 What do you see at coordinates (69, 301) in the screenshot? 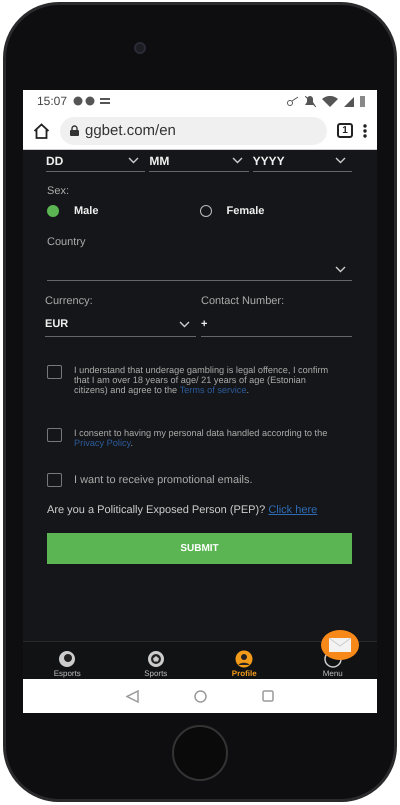
I see `currency-label: Currency:` at bounding box center [69, 301].